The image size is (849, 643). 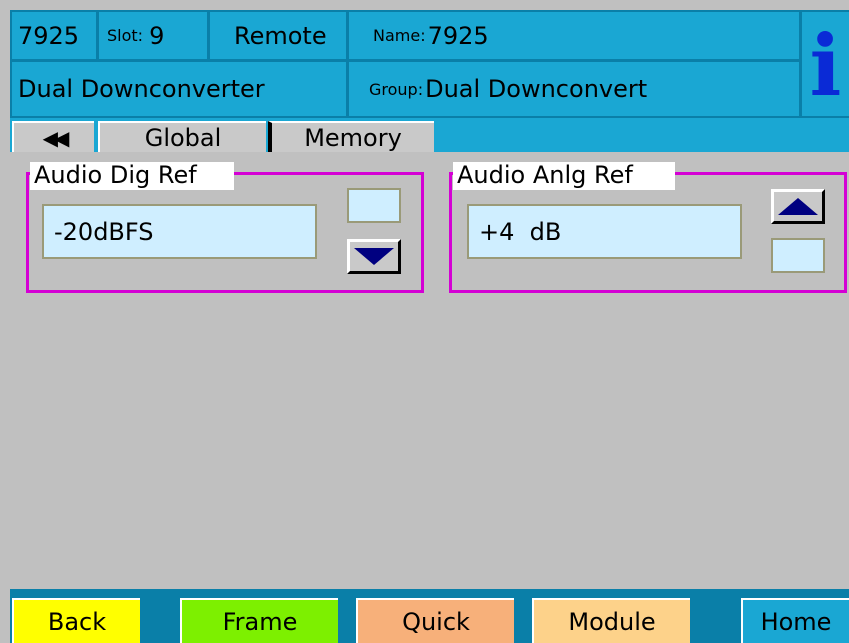 What do you see at coordinates (125, 35) in the screenshot?
I see `slot-label: Slot:` at bounding box center [125, 35].